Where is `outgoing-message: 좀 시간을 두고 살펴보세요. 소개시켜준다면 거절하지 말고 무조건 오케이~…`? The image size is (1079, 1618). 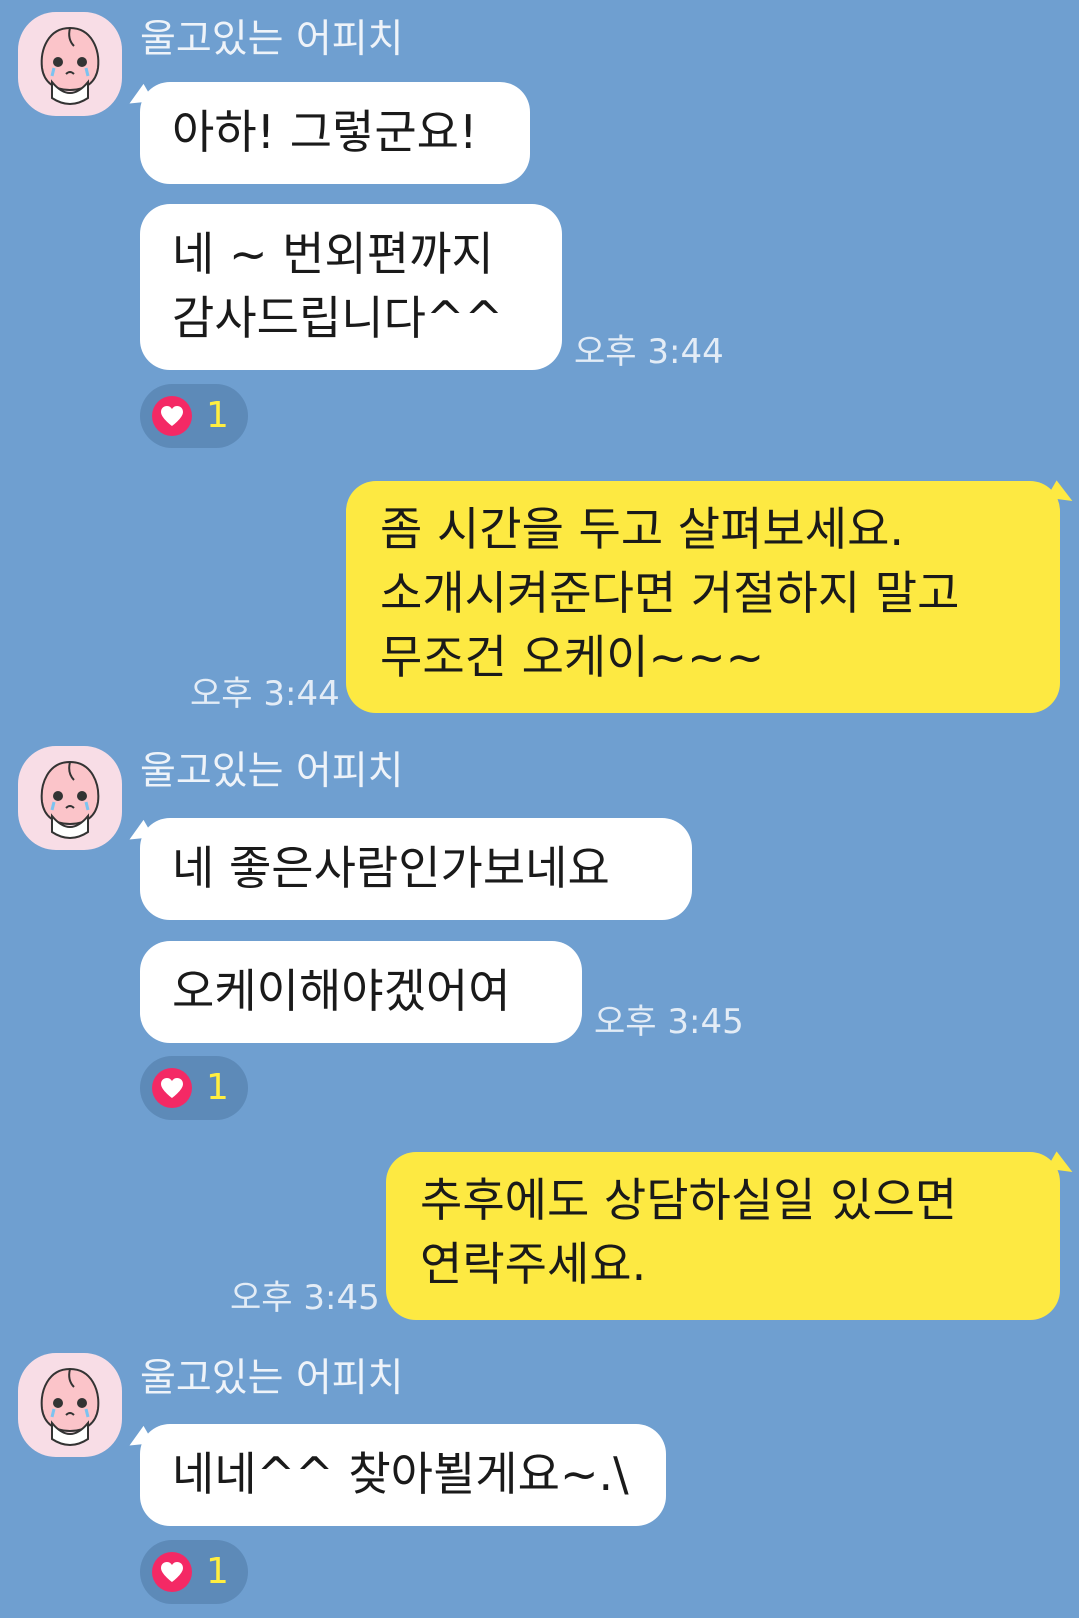 outgoing-message: 좀 시간을 두고 살펴보세요. 소개시켜준다면 거절하지 말고 무조건 오케이~… is located at coordinates (703, 597).